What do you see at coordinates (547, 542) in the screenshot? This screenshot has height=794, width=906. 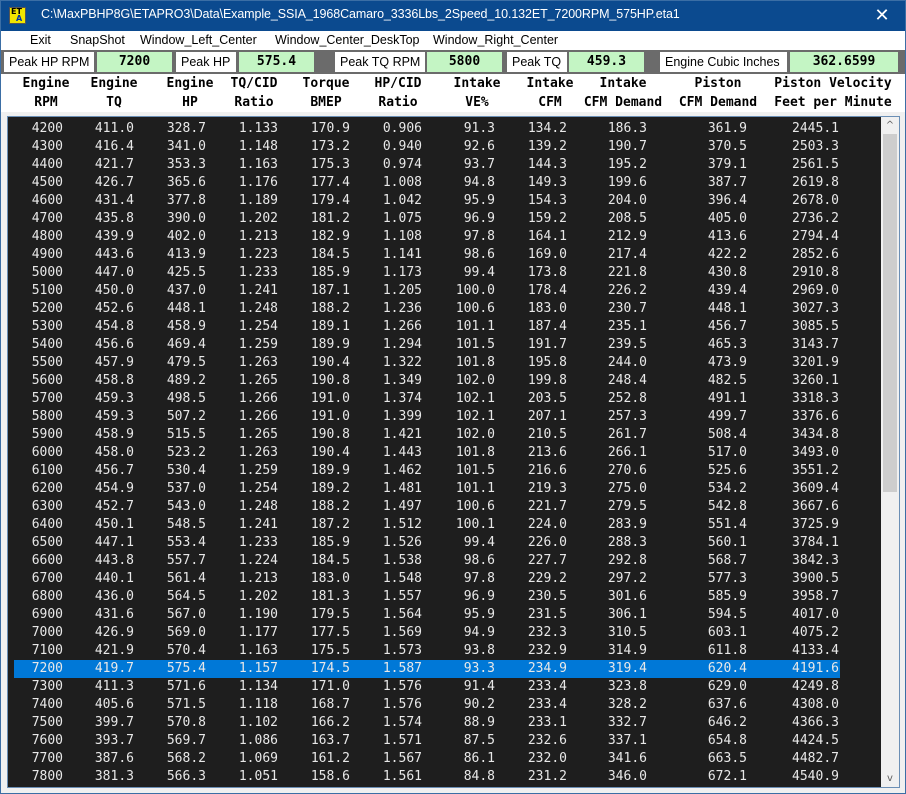 I see `cell-intake-cfm: 226.0` at bounding box center [547, 542].